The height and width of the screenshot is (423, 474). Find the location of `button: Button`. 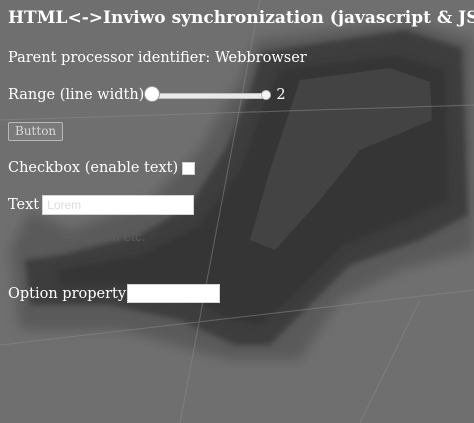

button: Button is located at coordinates (36, 131).